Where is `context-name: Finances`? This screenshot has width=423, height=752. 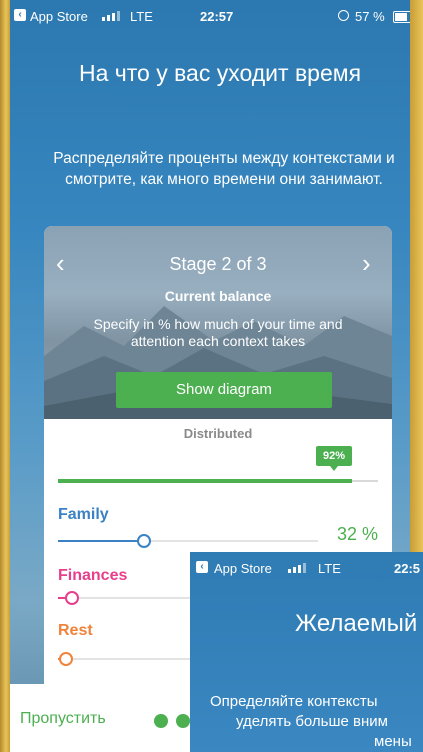
context-name: Finances is located at coordinates (93, 575).